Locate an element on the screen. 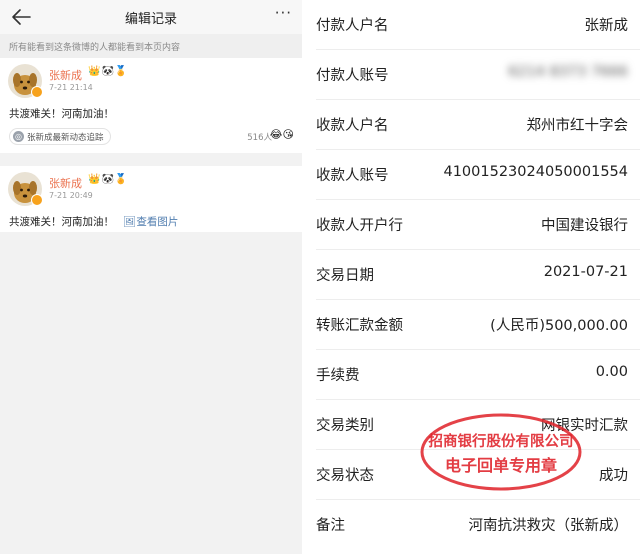 The height and width of the screenshot is (554, 640). view-picture-label: 查看图片 is located at coordinates (157, 222).